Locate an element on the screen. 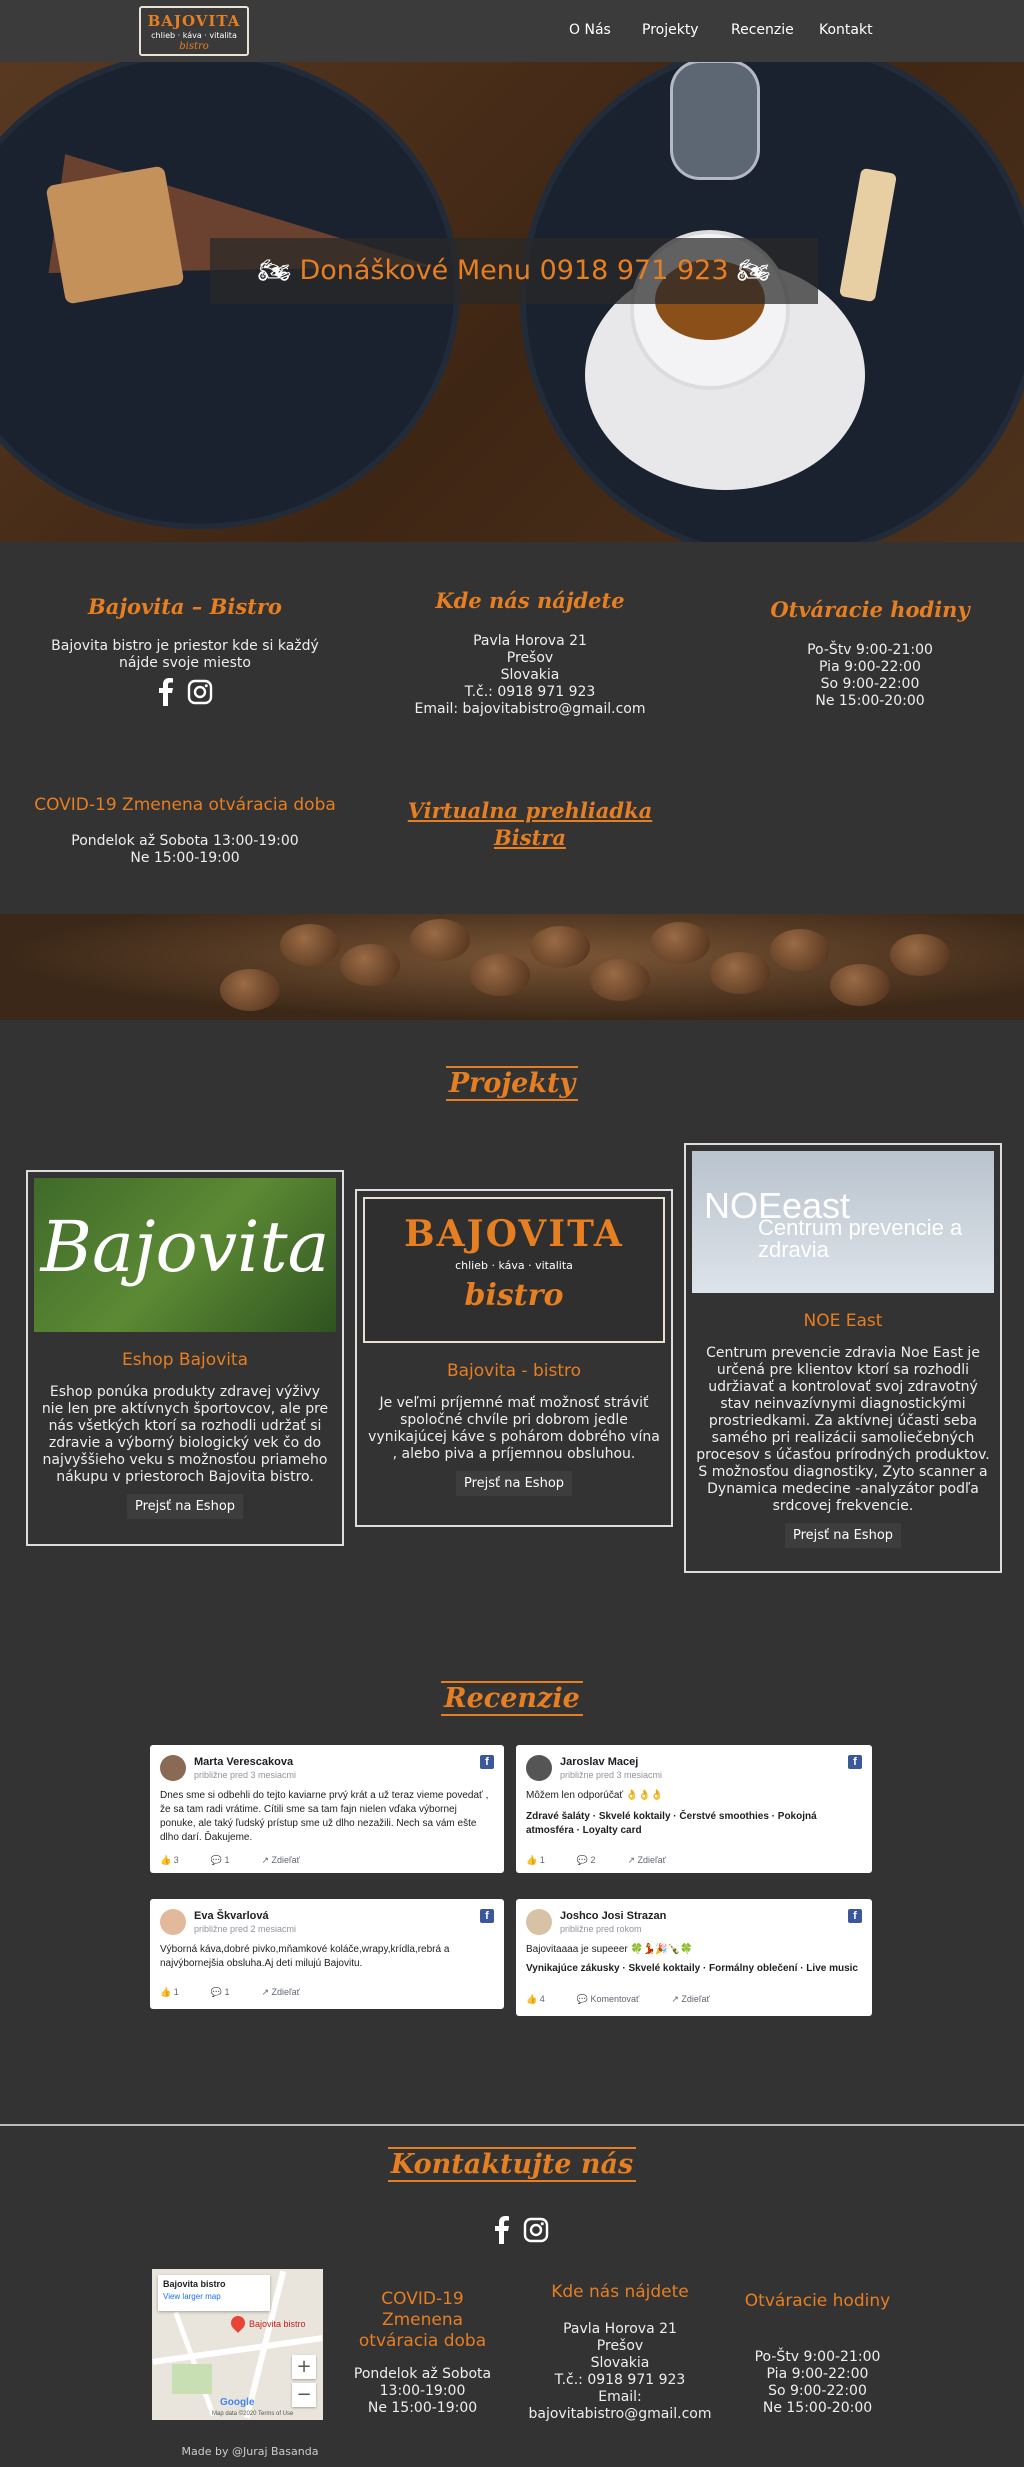 The height and width of the screenshot is (2467, 1024). contact-covid-title: COVID-19 Zmenena otváracia doba is located at coordinates (422, 2320).